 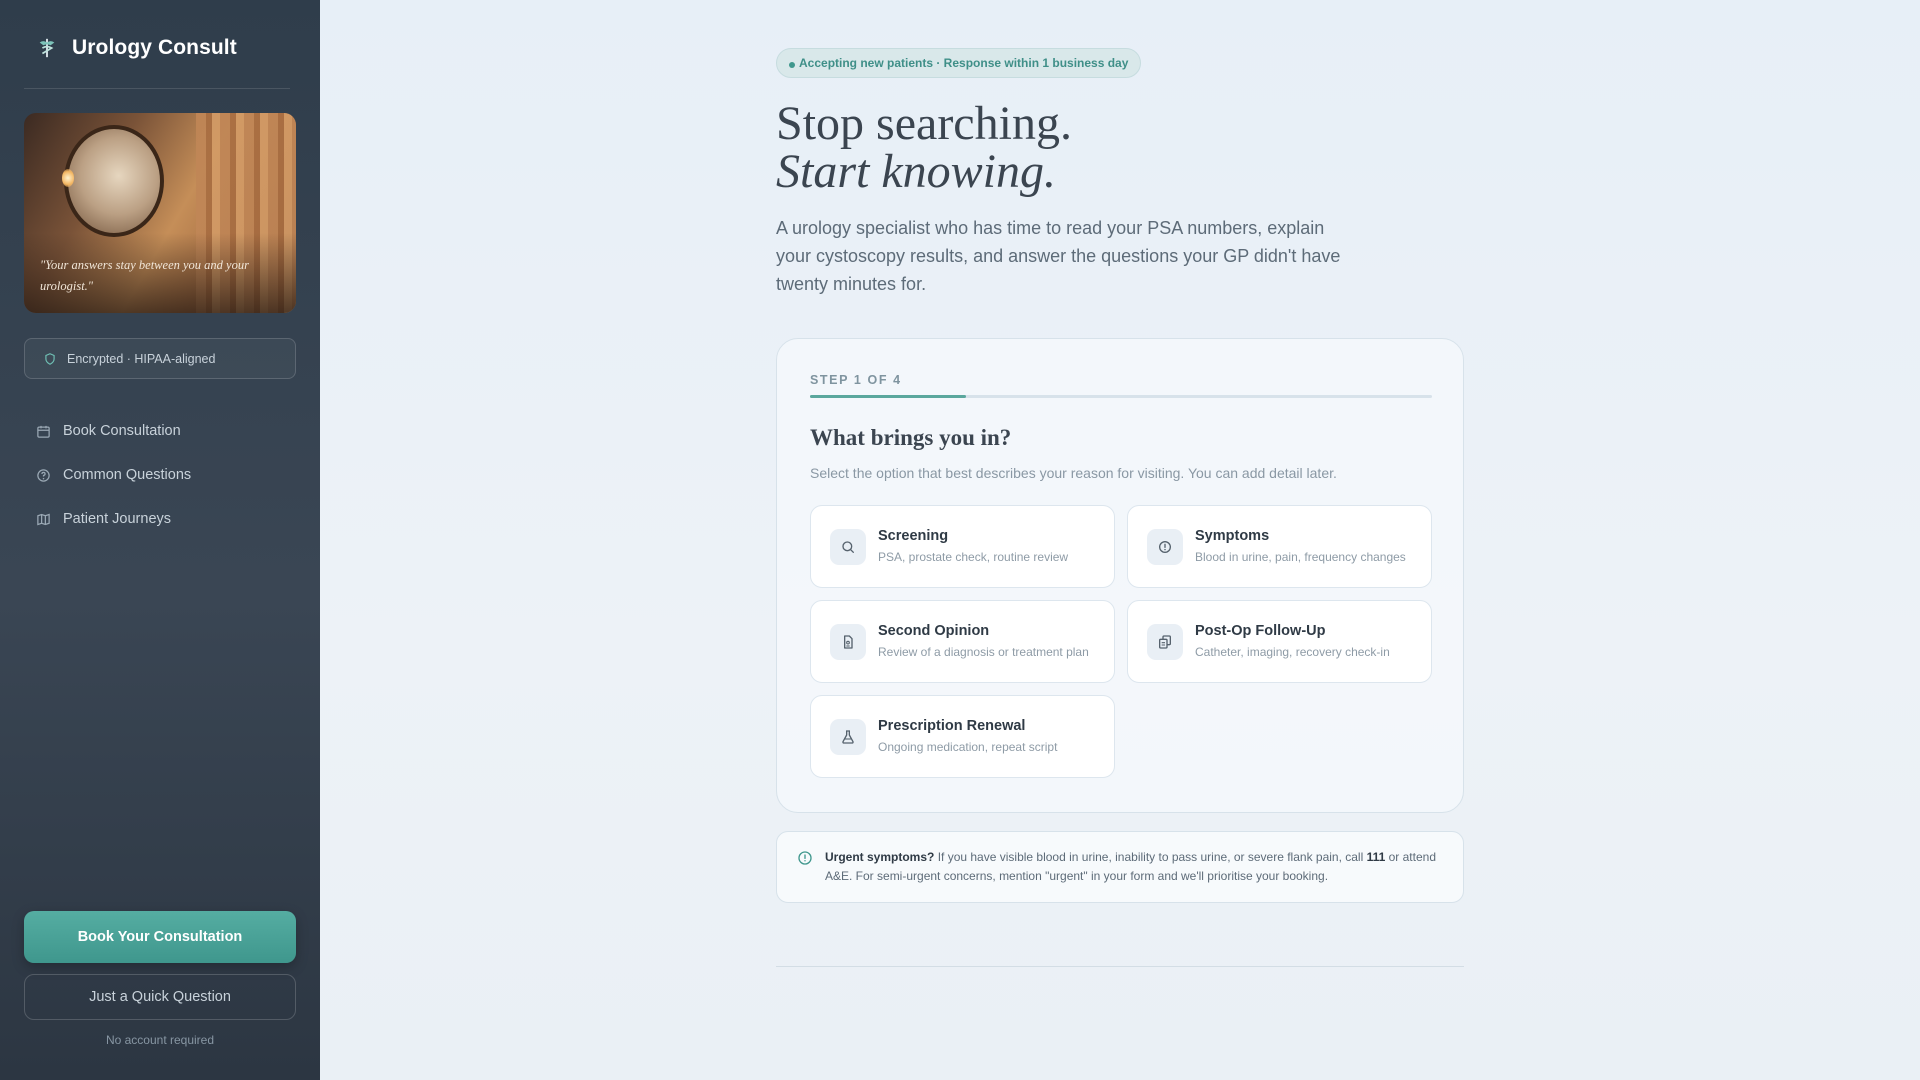 I want to click on option-description: Catheter, imaging, recovery check-in, so click(x=1292, y=652).